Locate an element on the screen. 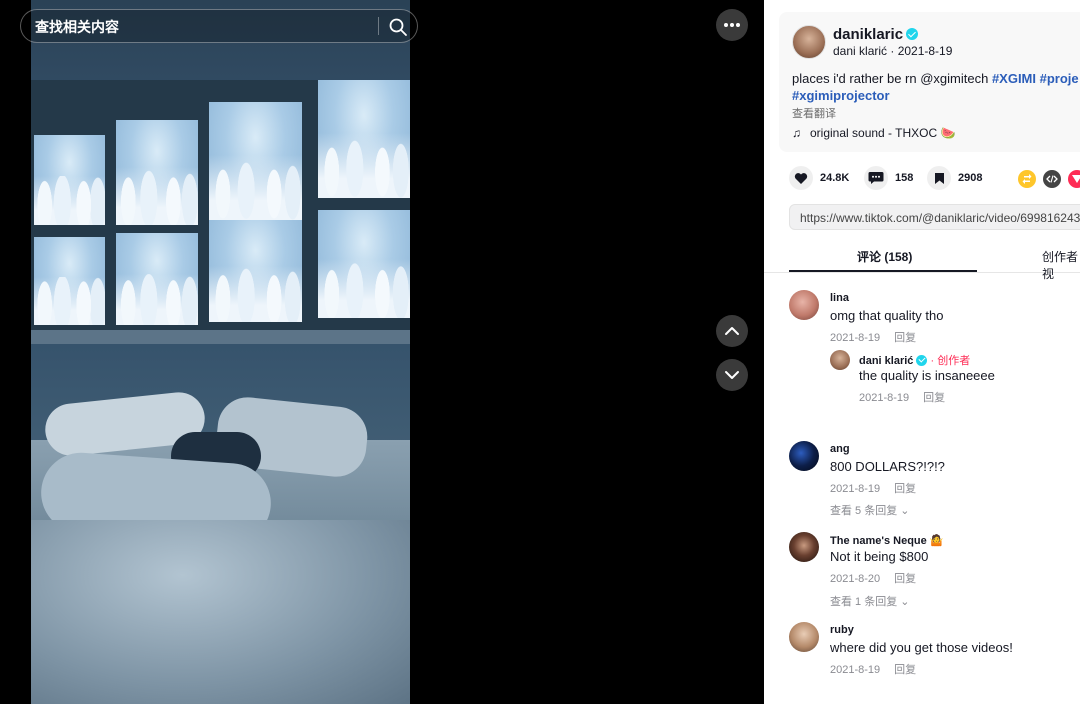 The image size is (1080, 704). more-options-button is located at coordinates (732, 25).